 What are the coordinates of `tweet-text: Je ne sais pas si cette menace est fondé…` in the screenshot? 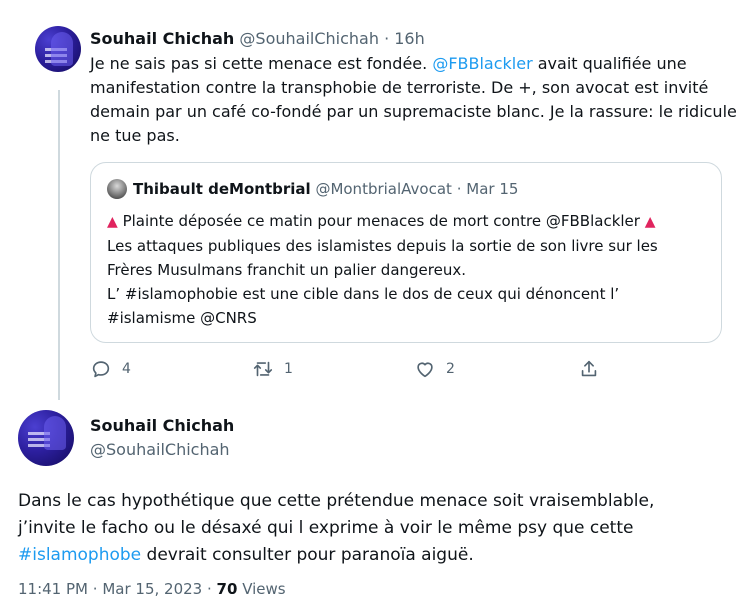 It's located at (413, 100).